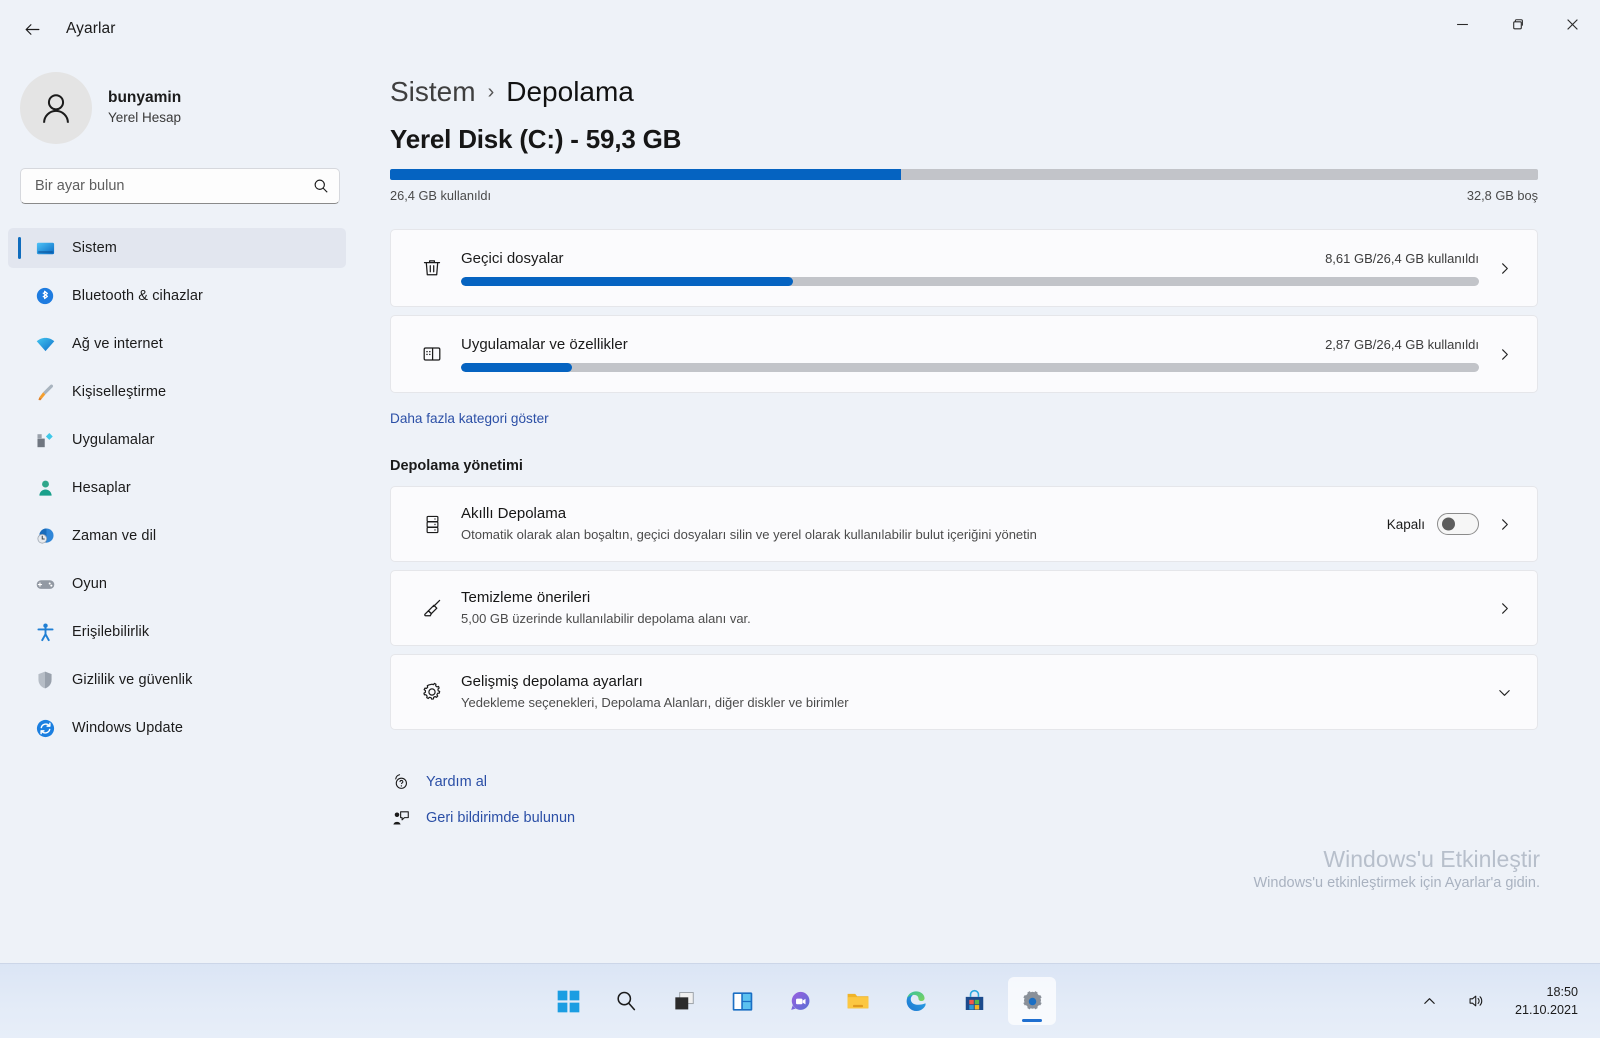 The width and height of the screenshot is (1600, 1038). What do you see at coordinates (144, 108) in the screenshot?
I see `account-text: bunyamin Yerel Hesap` at bounding box center [144, 108].